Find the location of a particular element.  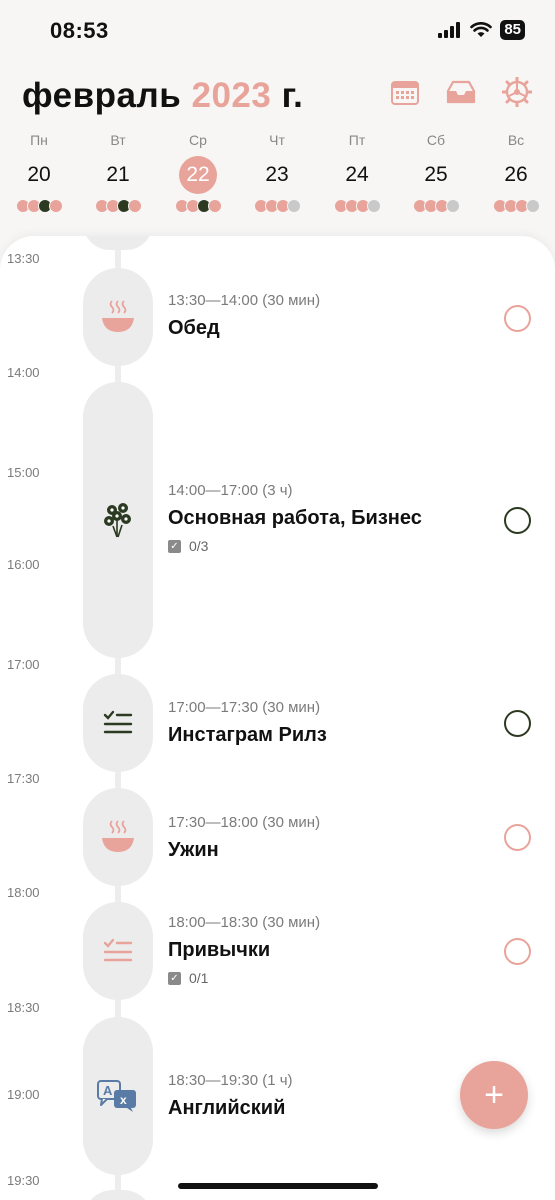

task-time: 13:30—14:00 (30 мин) is located at coordinates (244, 300).